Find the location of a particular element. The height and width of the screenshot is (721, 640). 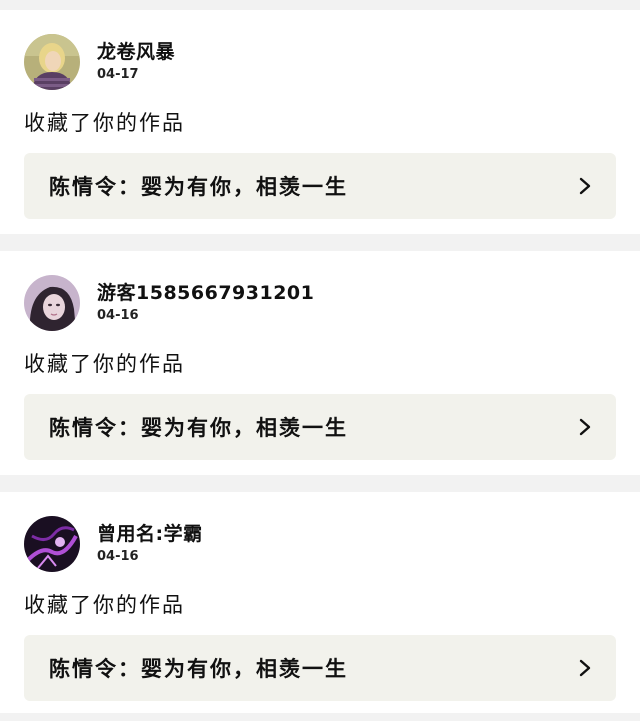

username: 游客1585667931201 is located at coordinates (205, 293).